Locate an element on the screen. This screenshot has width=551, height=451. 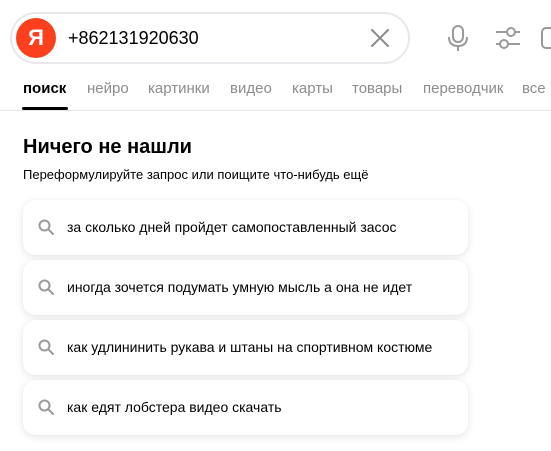
search-settings-button is located at coordinates (508, 38).